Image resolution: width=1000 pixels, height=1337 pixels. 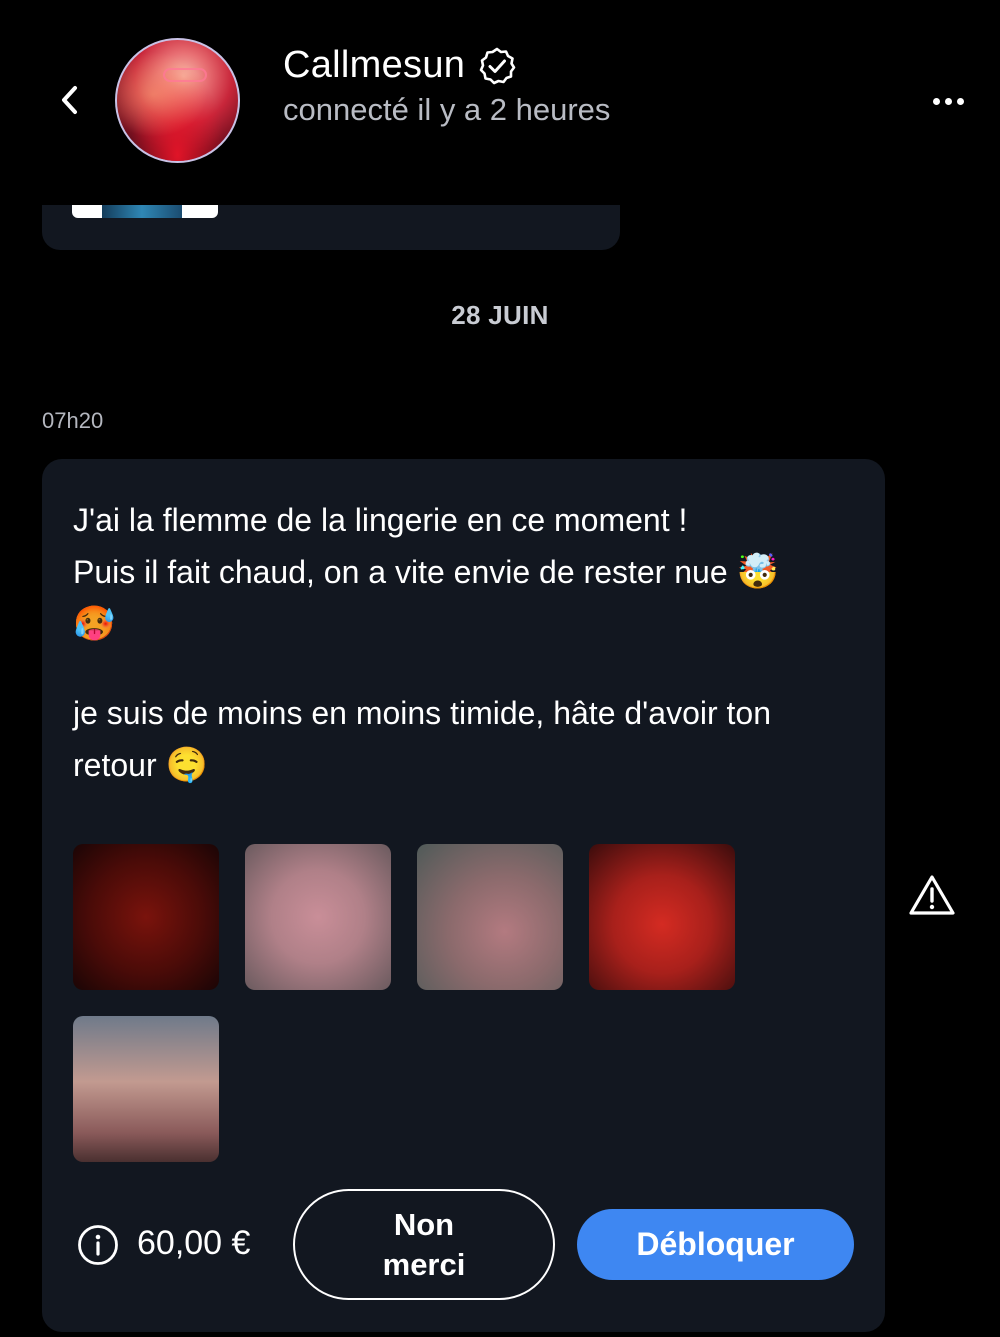 What do you see at coordinates (177, 100) in the screenshot?
I see `avatar` at bounding box center [177, 100].